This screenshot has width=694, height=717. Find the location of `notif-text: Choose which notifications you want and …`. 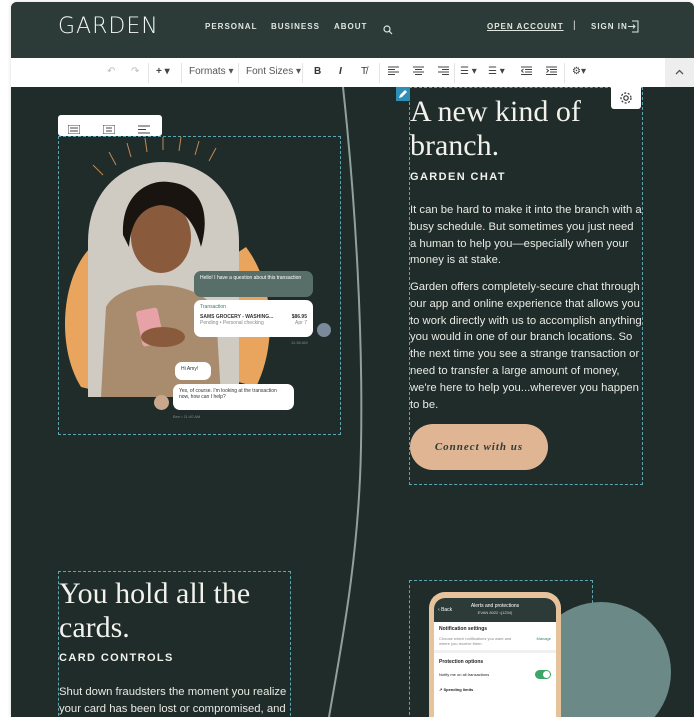

notif-text: Choose which notifications you want and … is located at coordinates (475, 641).